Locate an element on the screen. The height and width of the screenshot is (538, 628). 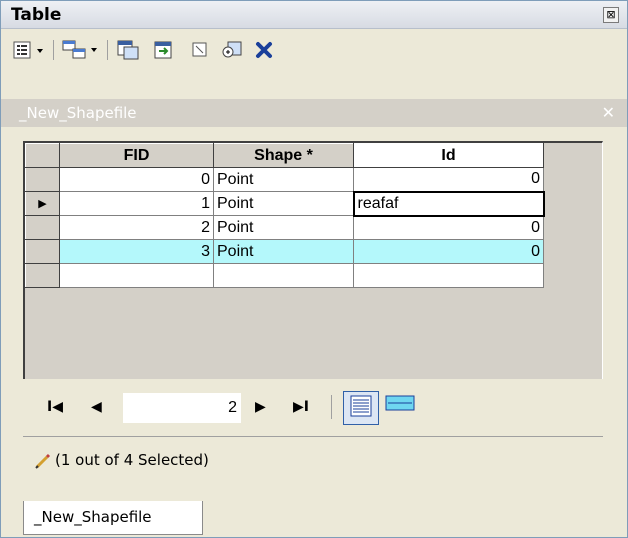
select-by-attributes-button is located at coordinates (128, 50).